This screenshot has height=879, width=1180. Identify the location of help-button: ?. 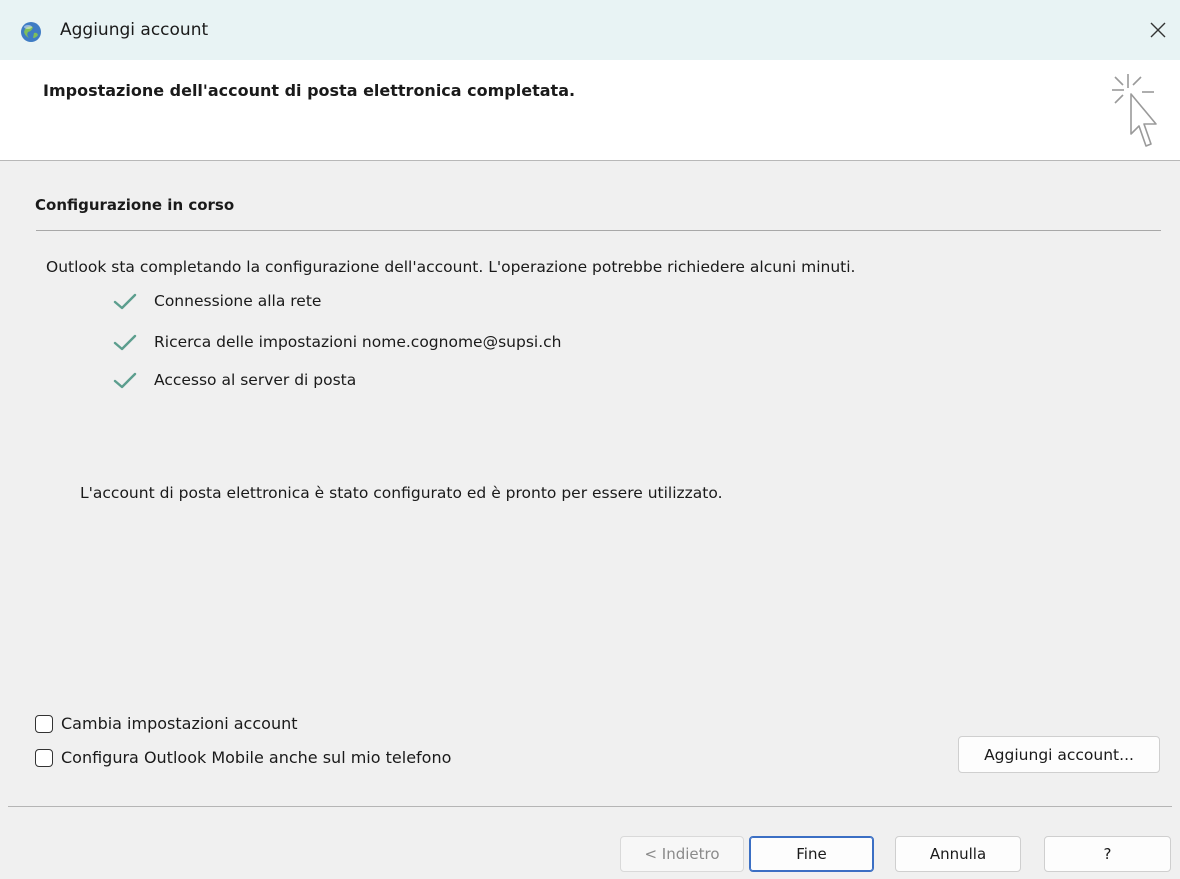
(1107, 854).